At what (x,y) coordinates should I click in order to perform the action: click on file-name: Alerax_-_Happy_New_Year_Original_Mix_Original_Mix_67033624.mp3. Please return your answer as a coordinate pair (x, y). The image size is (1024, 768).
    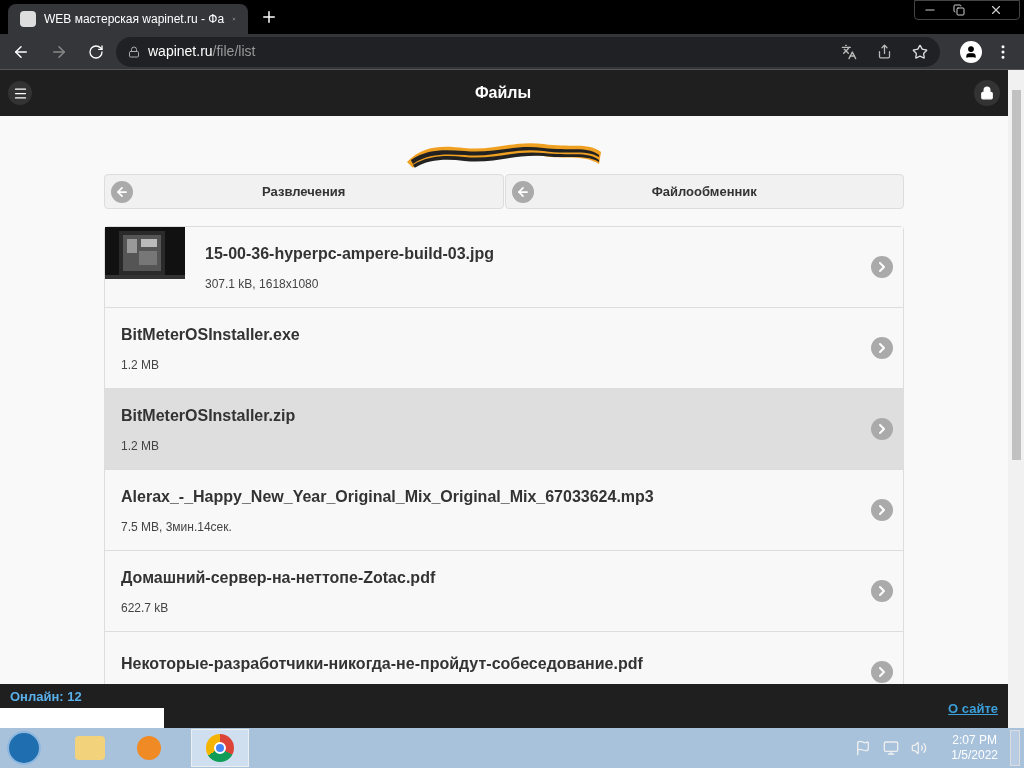
    Looking at the image, I should click on (387, 496).